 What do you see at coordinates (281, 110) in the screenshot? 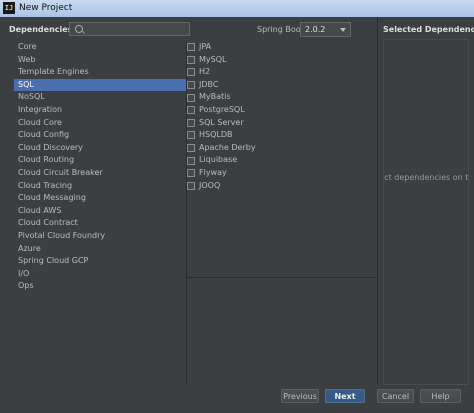
I see `dependency-item: PostgreSQL` at bounding box center [281, 110].